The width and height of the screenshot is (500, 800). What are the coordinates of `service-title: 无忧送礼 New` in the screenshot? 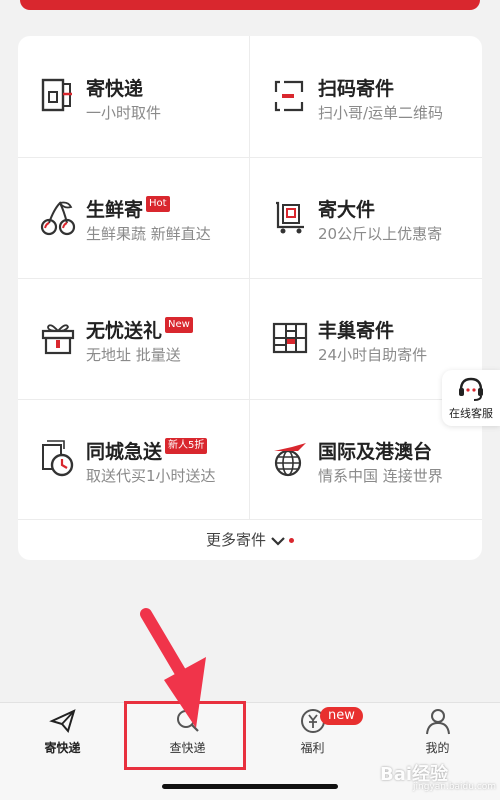 It's located at (139, 329).